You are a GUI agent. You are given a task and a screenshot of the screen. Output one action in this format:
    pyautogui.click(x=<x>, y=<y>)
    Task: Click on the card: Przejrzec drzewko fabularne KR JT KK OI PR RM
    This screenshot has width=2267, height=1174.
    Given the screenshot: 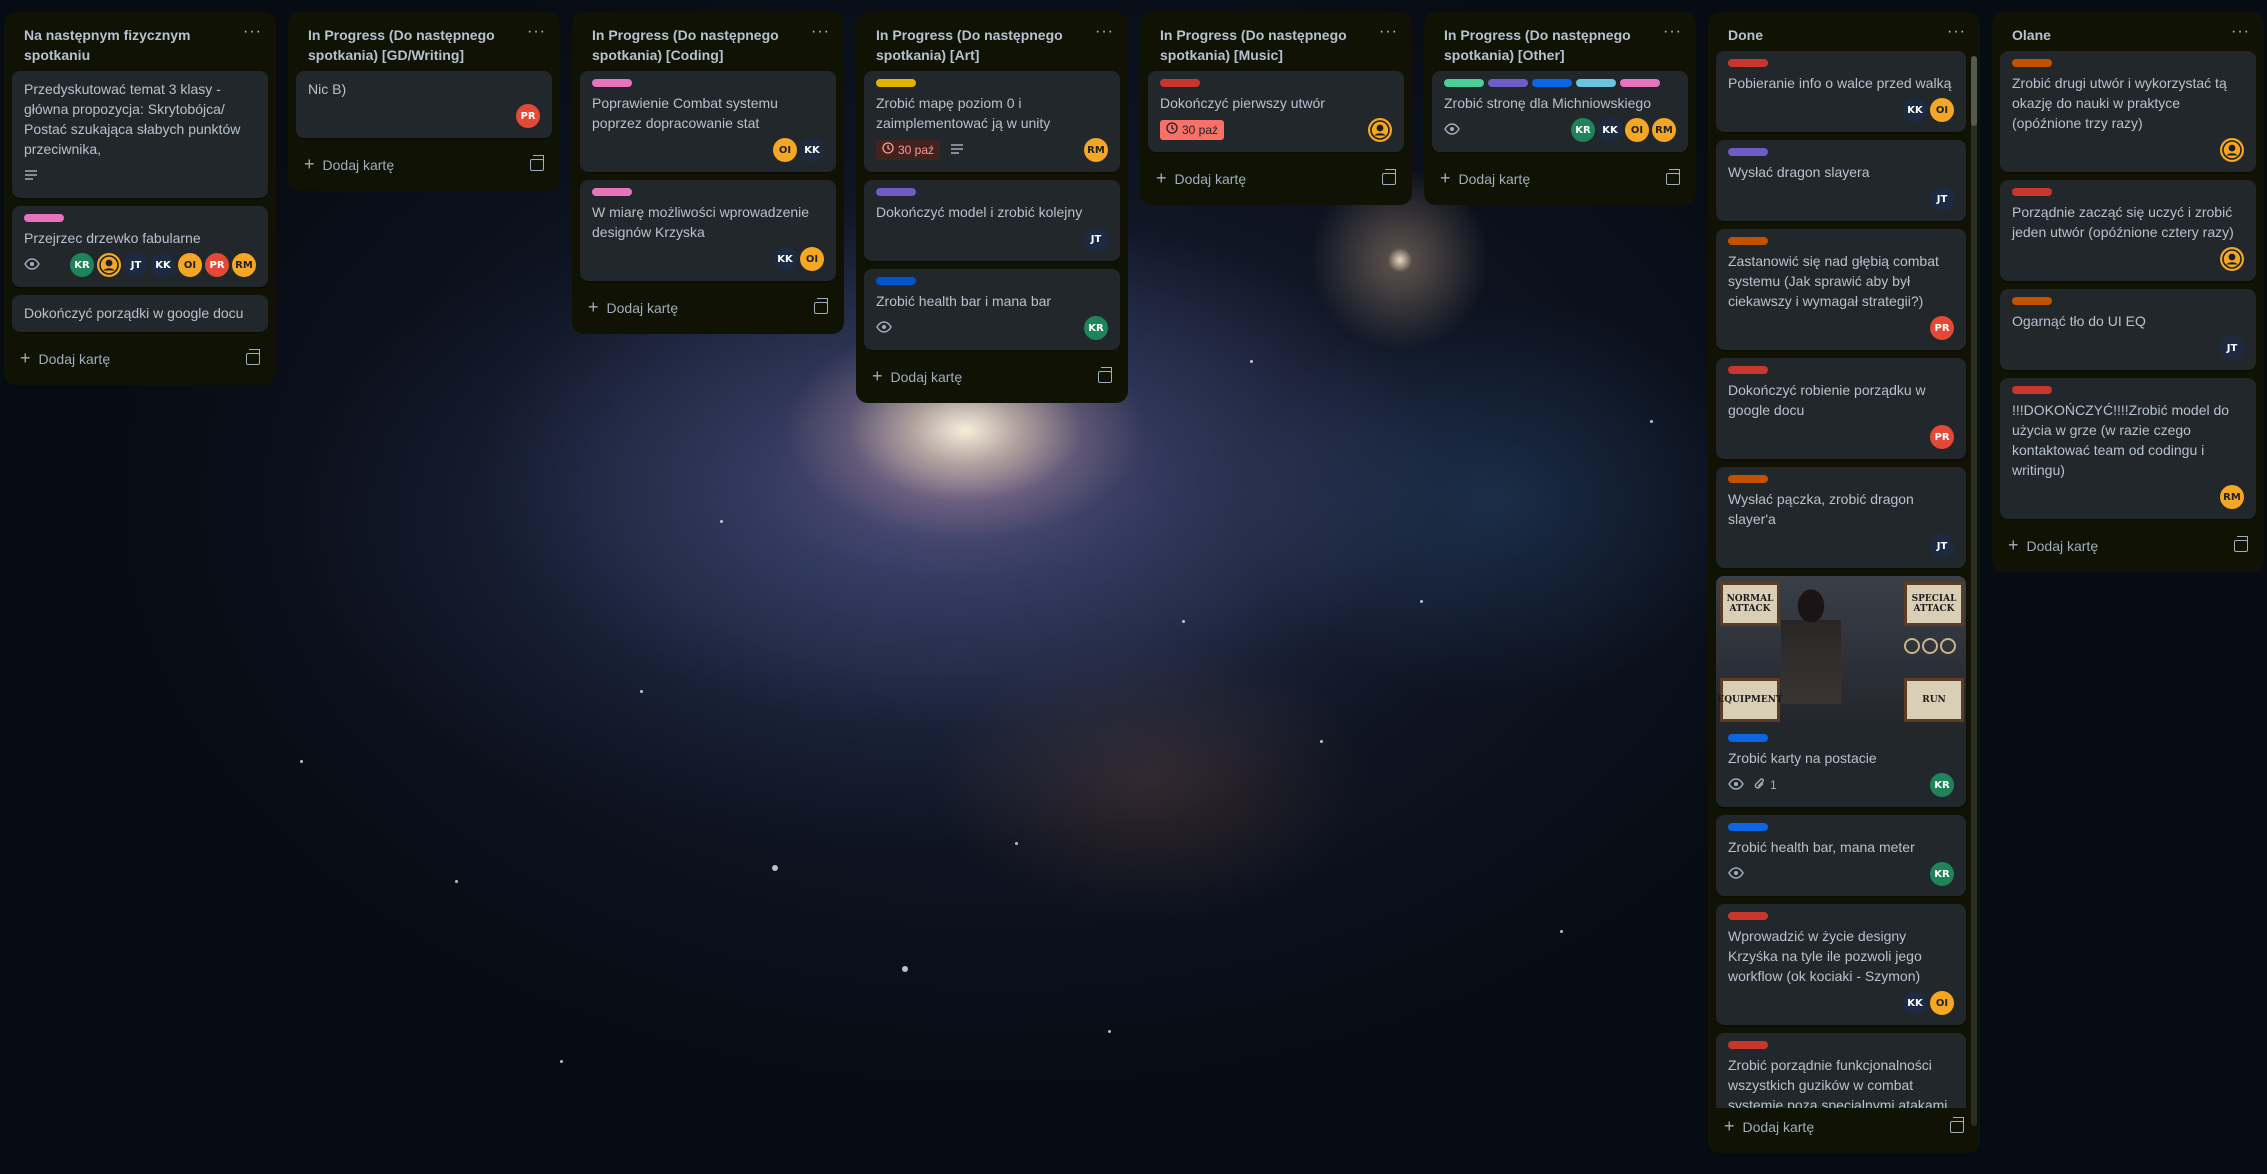 What is the action you would take?
    pyautogui.click(x=140, y=246)
    